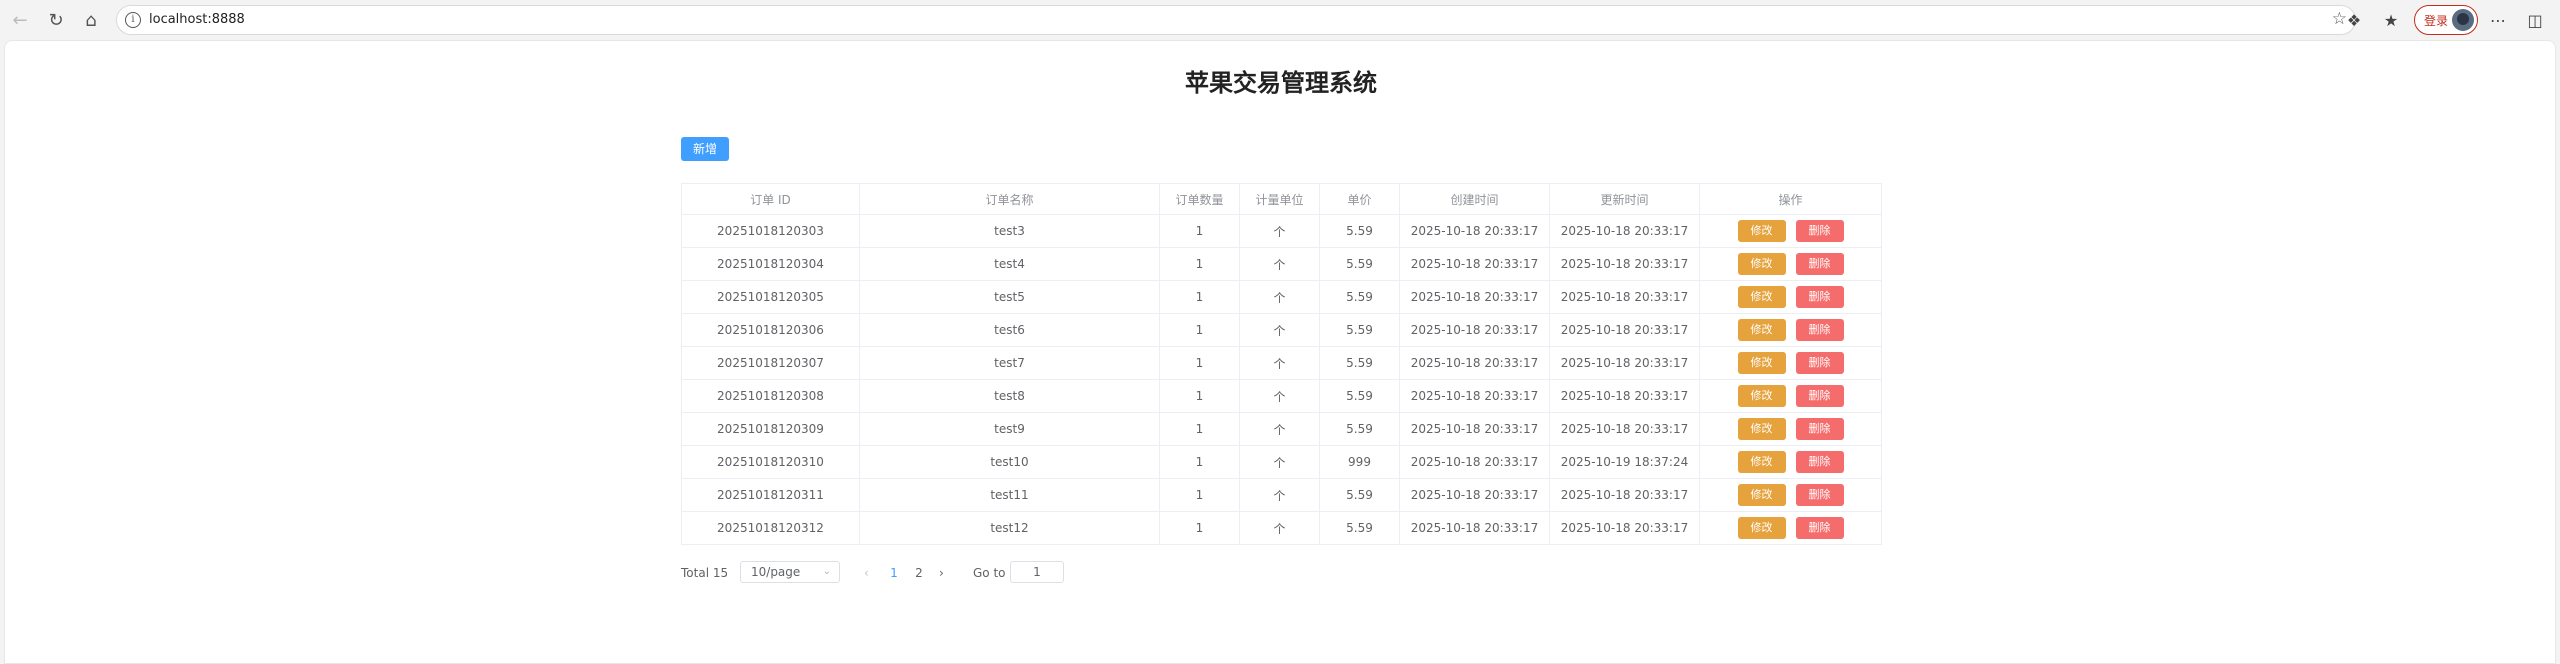  What do you see at coordinates (1009, 396) in the screenshot?
I see `table-cell: test8` at bounding box center [1009, 396].